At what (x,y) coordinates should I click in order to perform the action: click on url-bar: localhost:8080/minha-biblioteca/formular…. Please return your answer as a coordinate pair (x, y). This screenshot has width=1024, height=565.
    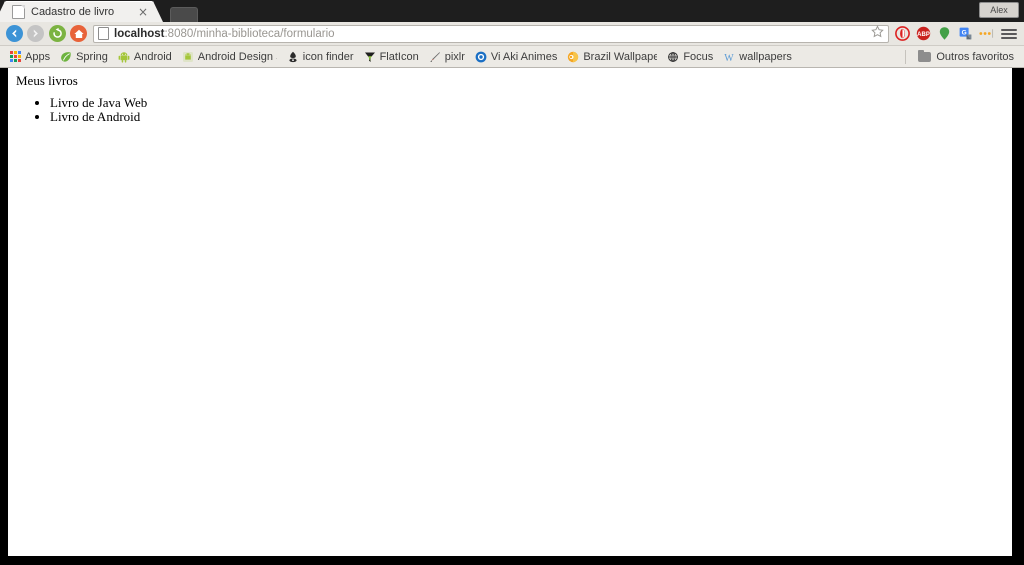
    Looking at the image, I should click on (491, 33).